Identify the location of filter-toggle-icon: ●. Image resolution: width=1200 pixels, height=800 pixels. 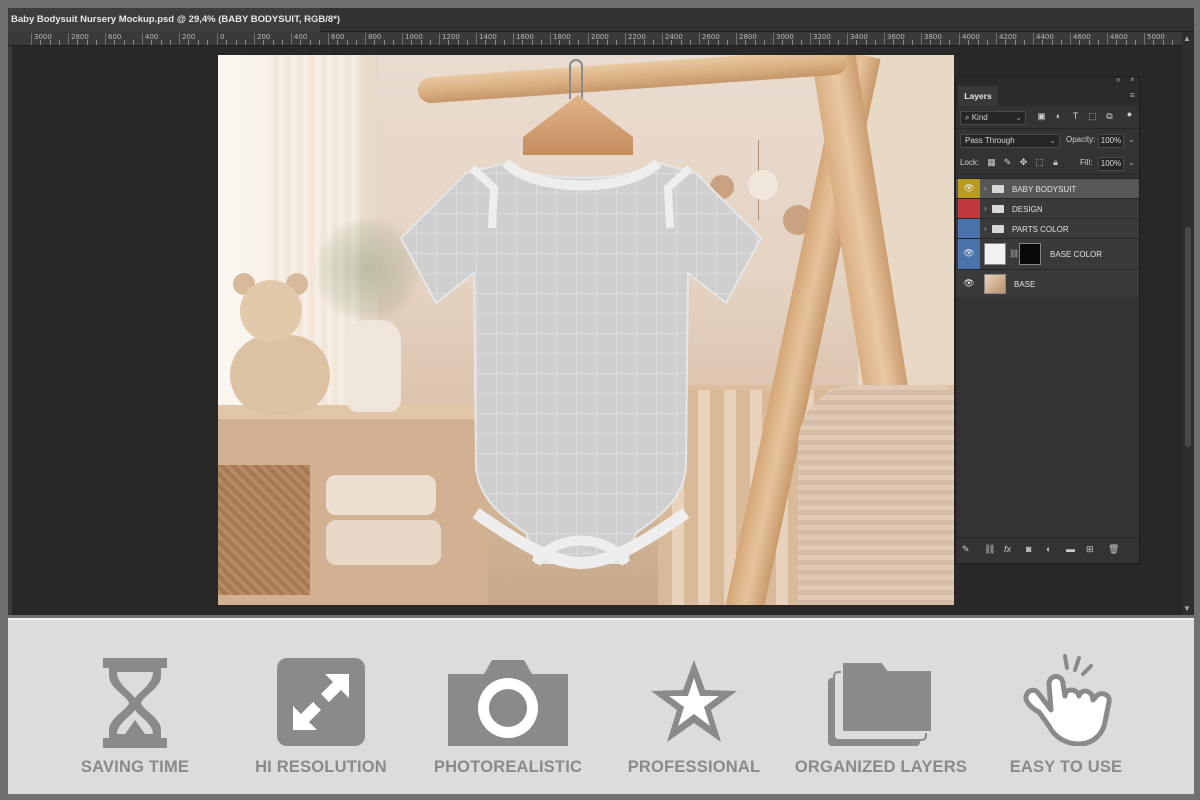
(1129, 114).